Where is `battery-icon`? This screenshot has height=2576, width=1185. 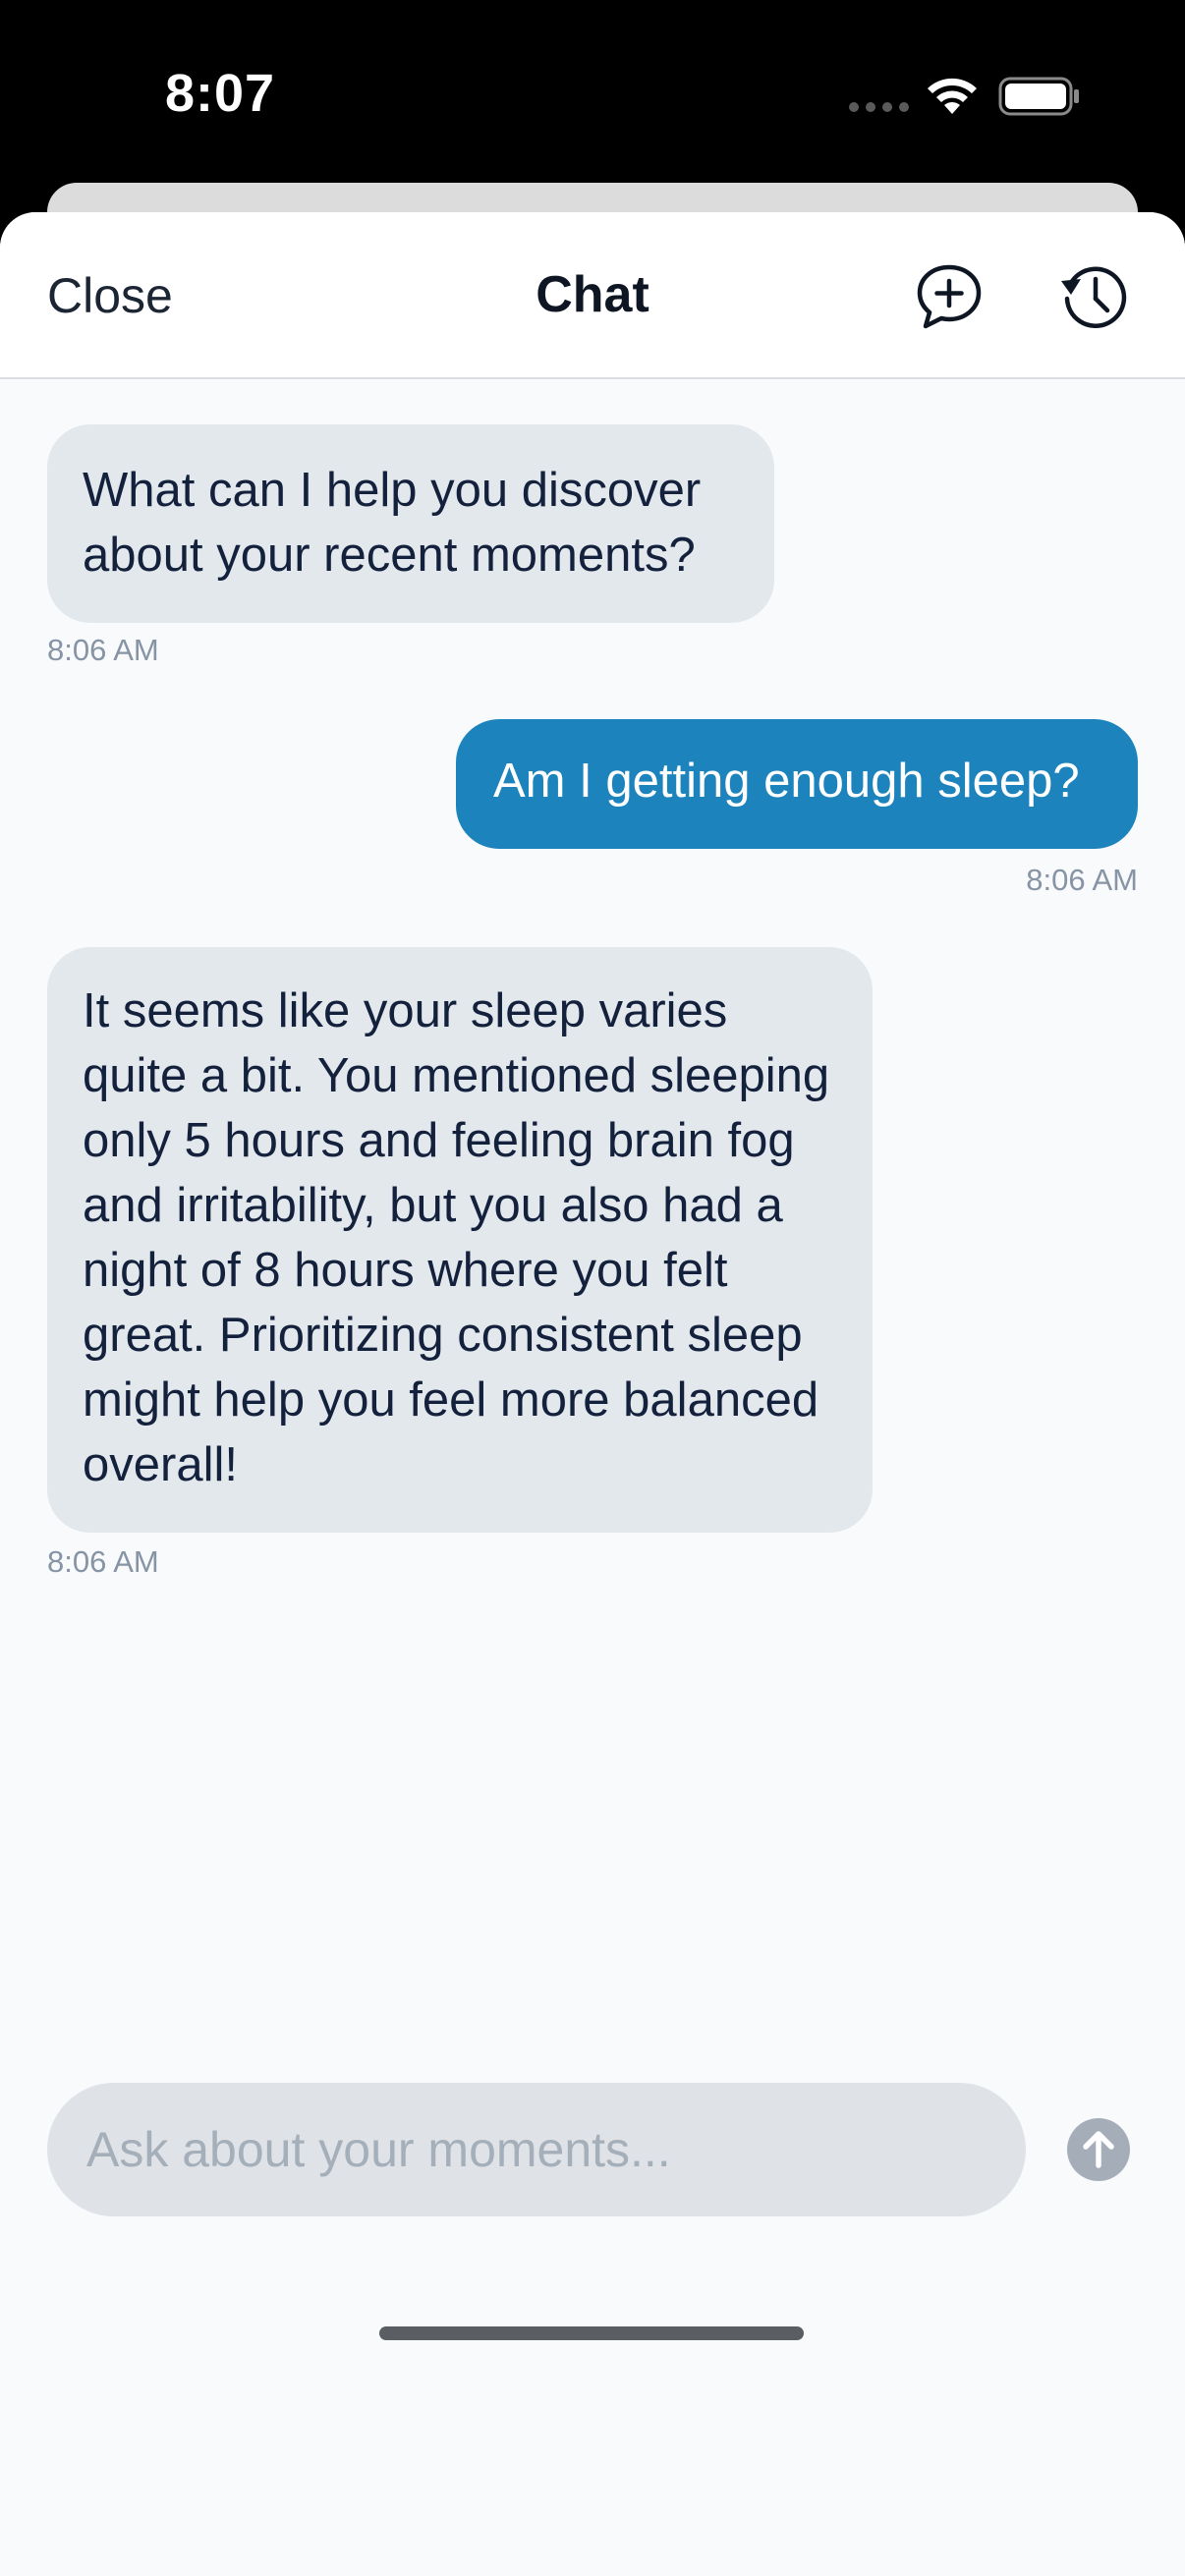 battery-icon is located at coordinates (1038, 96).